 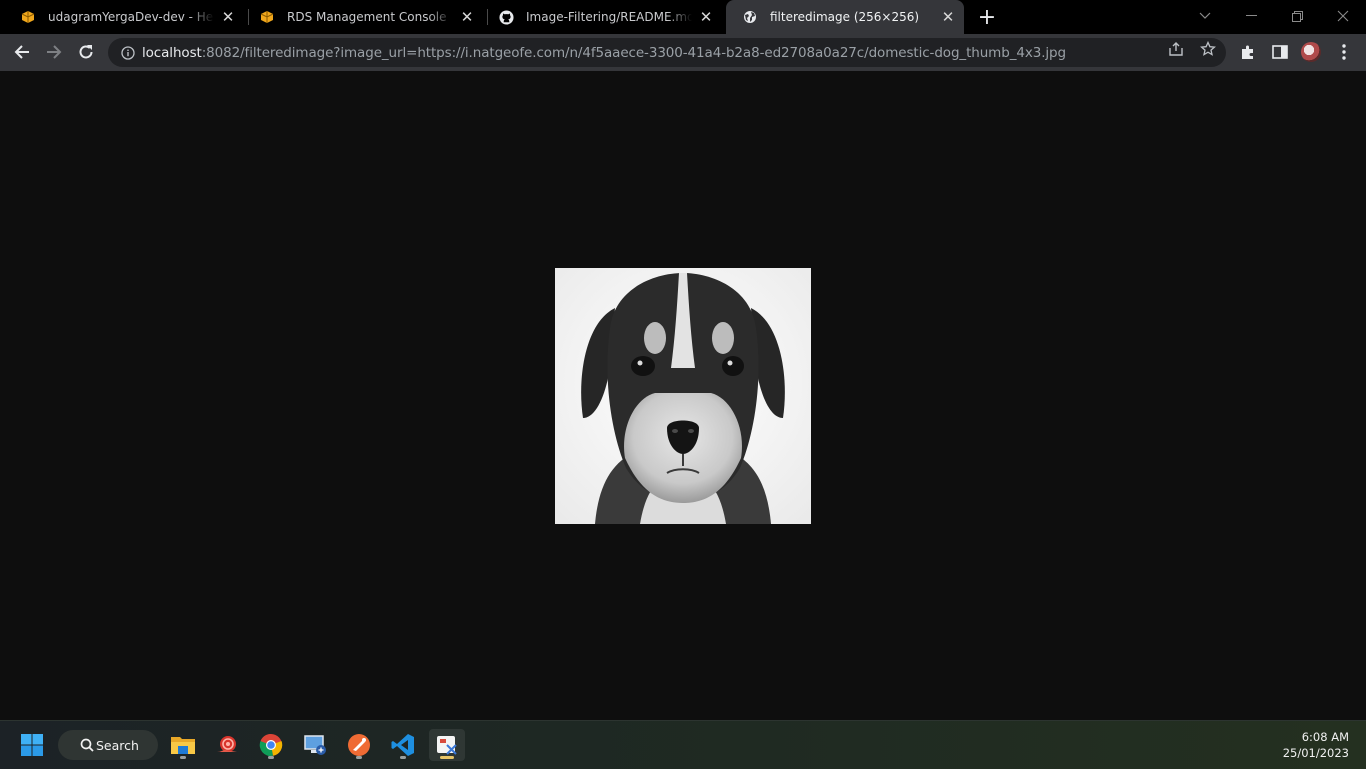 I want to click on remote-desktop-icon, so click(x=315, y=745).